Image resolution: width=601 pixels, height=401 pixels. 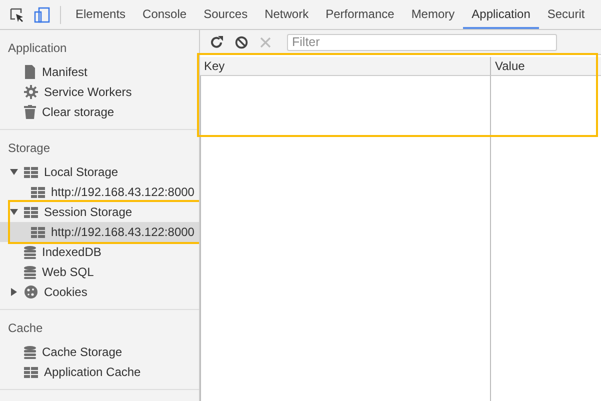 I want to click on tree-item: Clear storage, so click(x=99, y=112).